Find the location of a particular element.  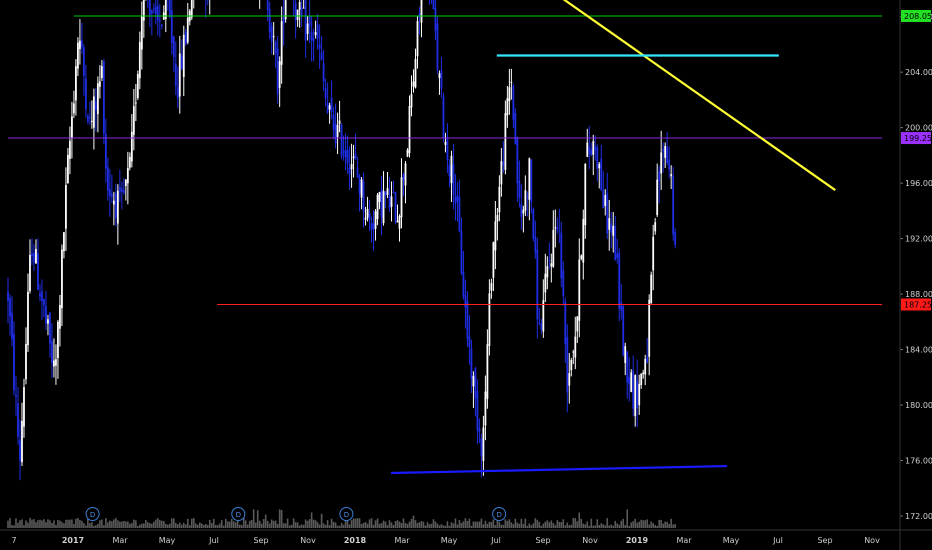

dividend-marker-3: D is located at coordinates (346, 514).